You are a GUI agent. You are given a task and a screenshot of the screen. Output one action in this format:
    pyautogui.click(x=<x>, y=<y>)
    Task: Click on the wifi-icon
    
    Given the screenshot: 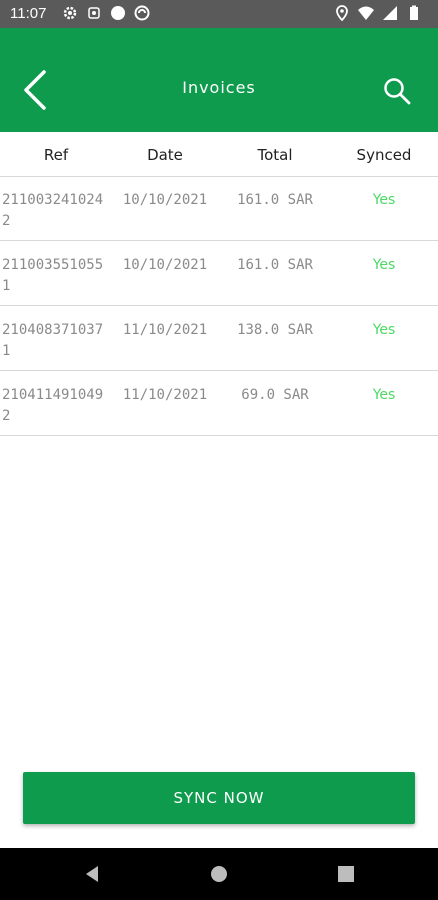 What is the action you would take?
    pyautogui.click(x=366, y=13)
    